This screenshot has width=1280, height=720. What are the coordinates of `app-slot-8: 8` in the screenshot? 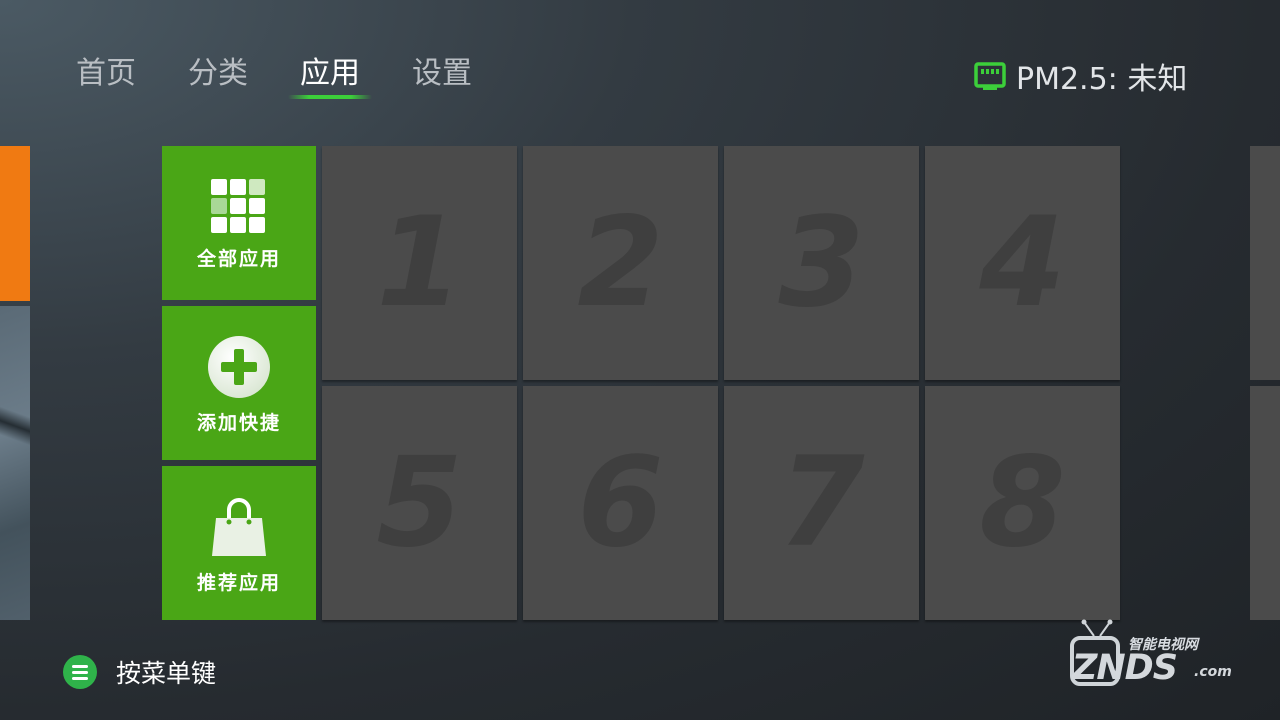 It's located at (1022, 503).